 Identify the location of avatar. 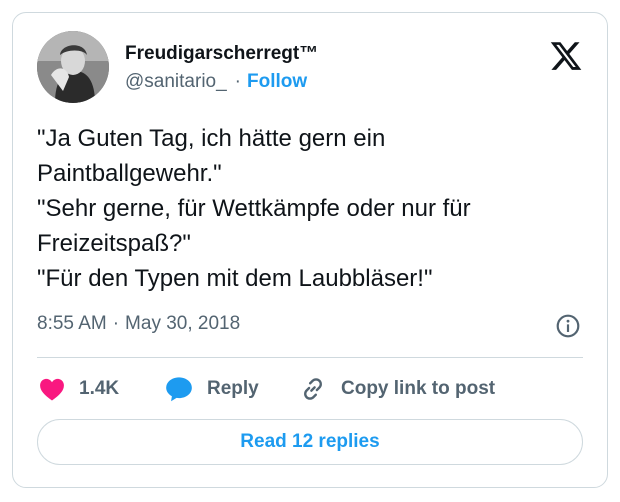
(73, 67).